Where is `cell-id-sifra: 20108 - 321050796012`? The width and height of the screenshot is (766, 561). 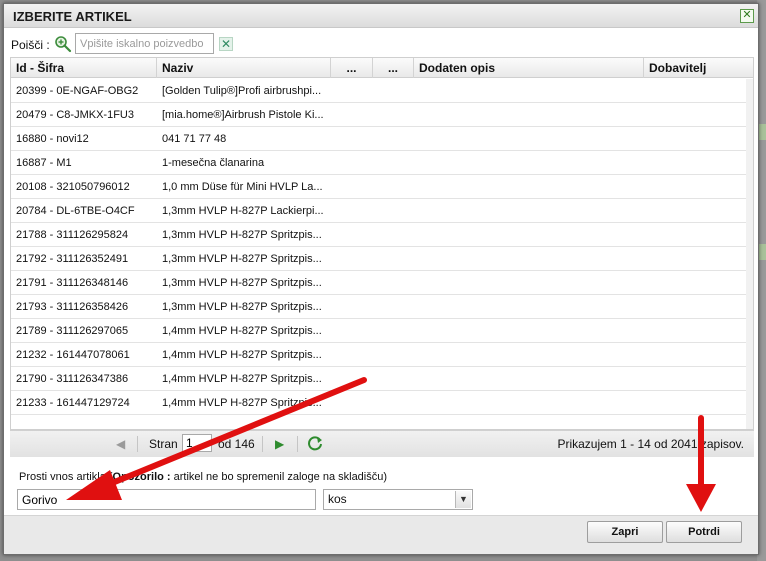 cell-id-sifra: 20108 - 321050796012 is located at coordinates (73, 187).